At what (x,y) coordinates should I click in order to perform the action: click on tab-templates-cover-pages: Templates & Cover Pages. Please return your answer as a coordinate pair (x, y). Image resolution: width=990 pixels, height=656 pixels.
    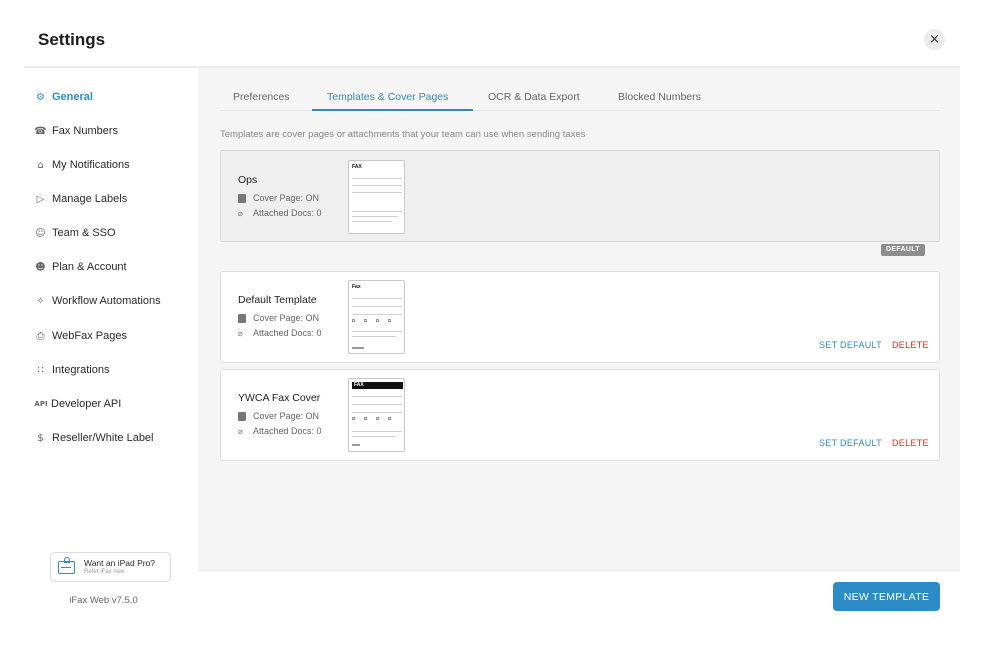
    Looking at the image, I should click on (387, 97).